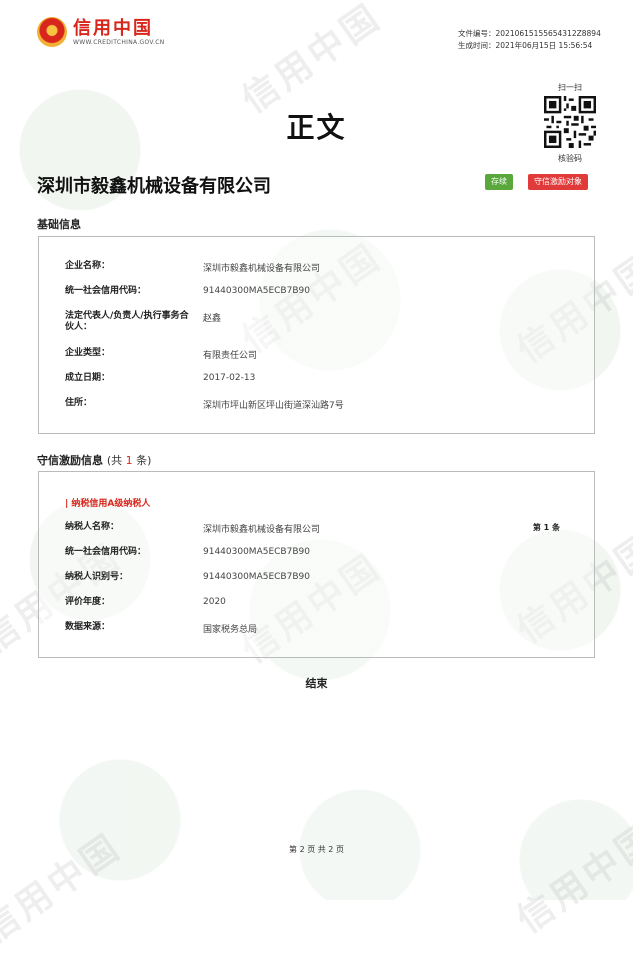 This screenshot has height=953, width=633. Describe the element at coordinates (544, 45) in the screenshot. I see `generated-value: 2021年06月15日 15:56:54` at that location.